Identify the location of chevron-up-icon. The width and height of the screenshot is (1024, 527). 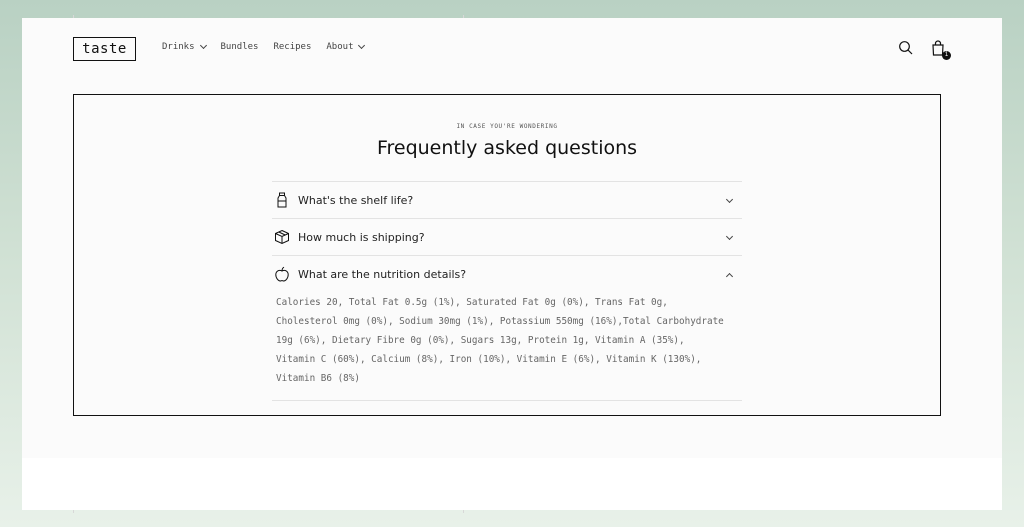
(729, 276).